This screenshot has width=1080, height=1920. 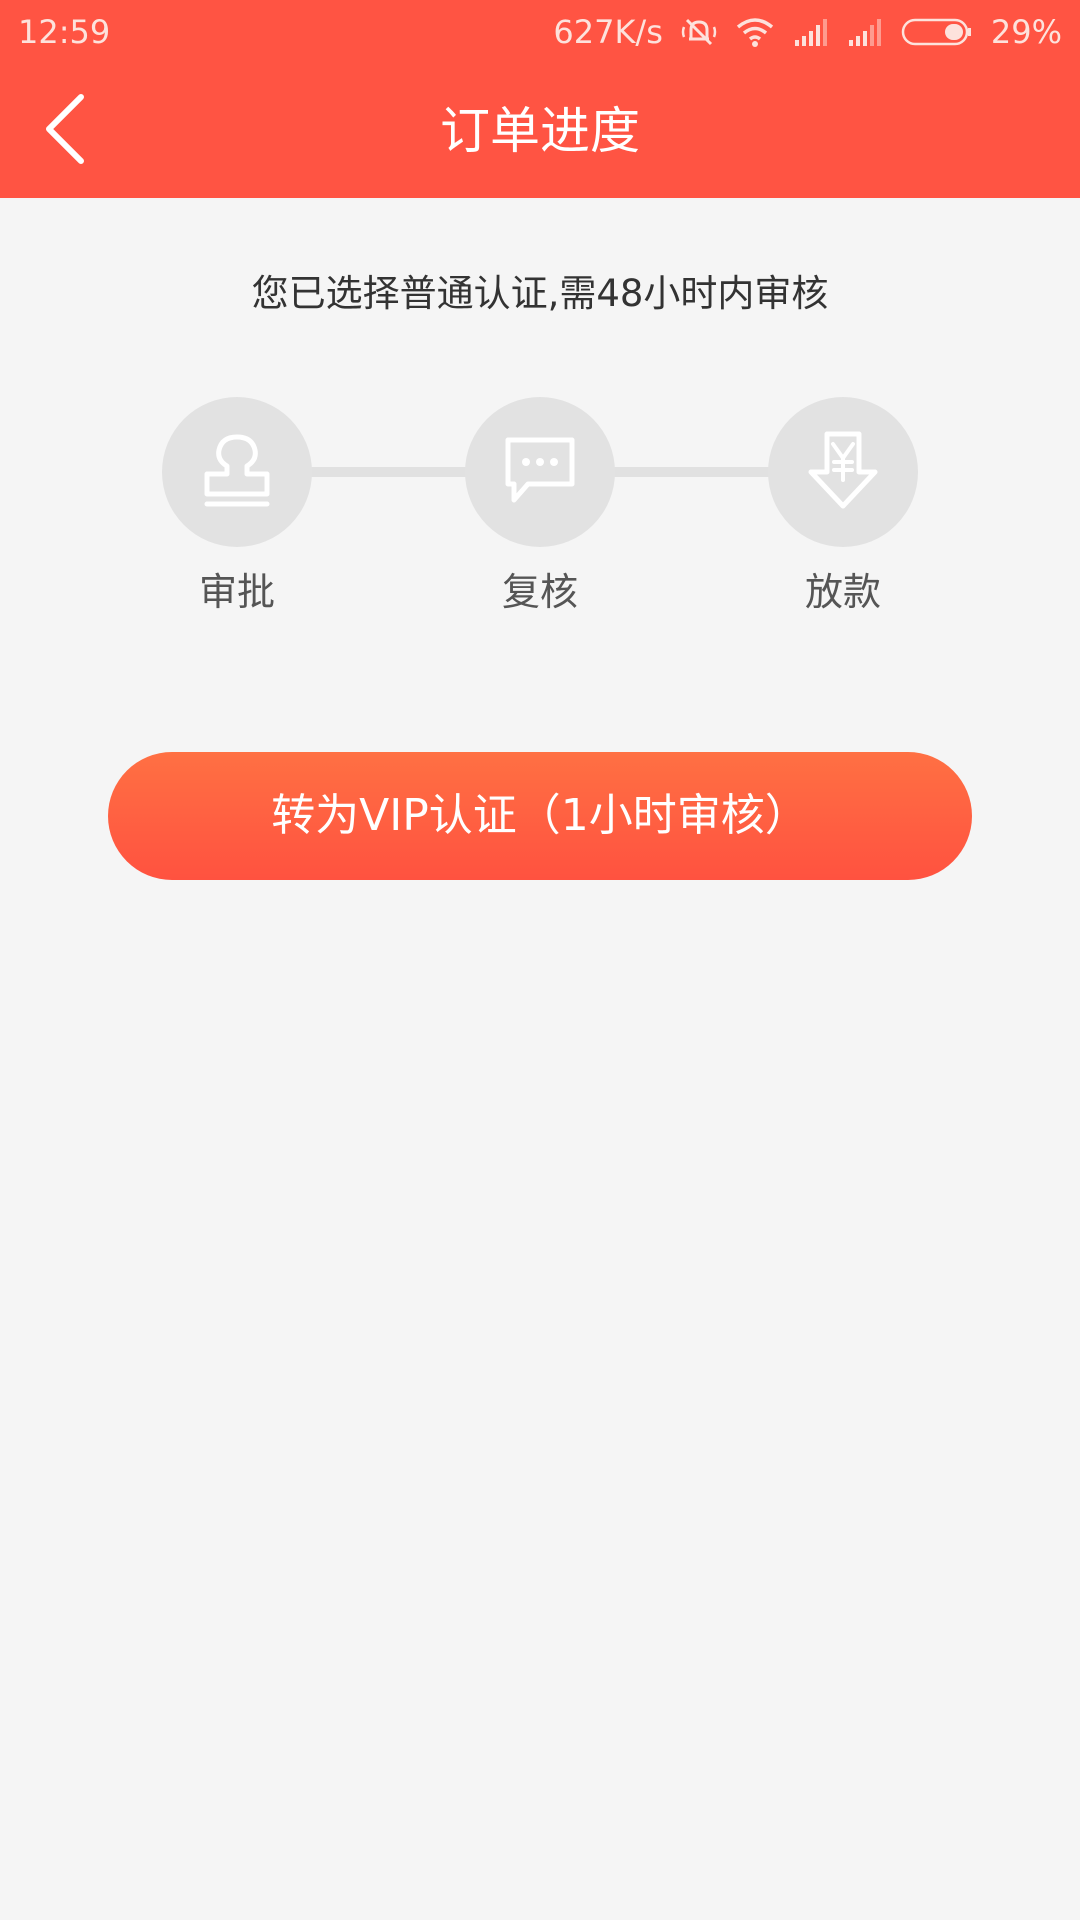 I want to click on page-title: 订单进度, so click(x=540, y=131).